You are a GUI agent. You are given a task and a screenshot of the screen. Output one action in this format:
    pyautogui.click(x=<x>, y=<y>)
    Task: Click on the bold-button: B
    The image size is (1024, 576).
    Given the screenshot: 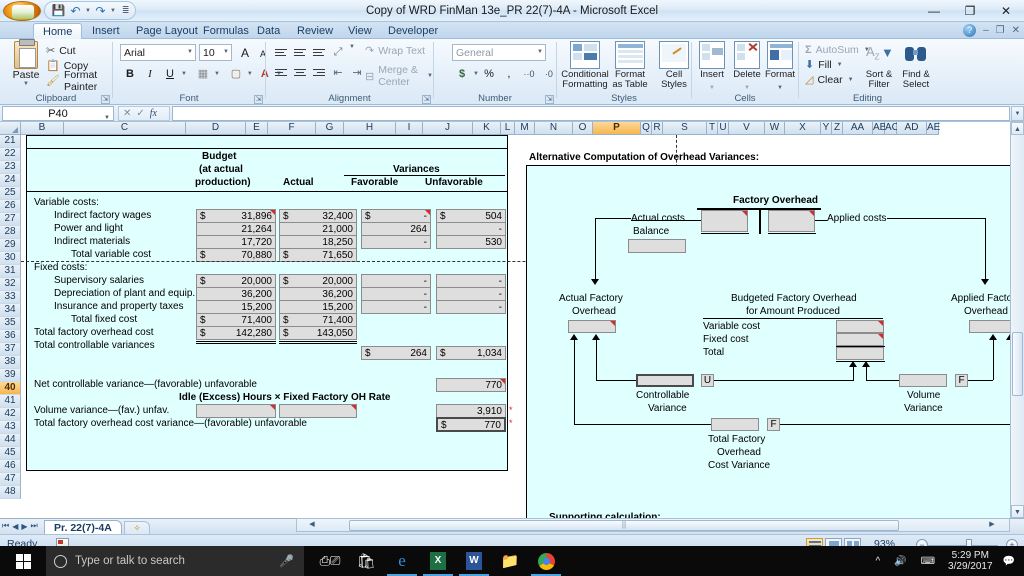 What is the action you would take?
    pyautogui.click(x=130, y=73)
    